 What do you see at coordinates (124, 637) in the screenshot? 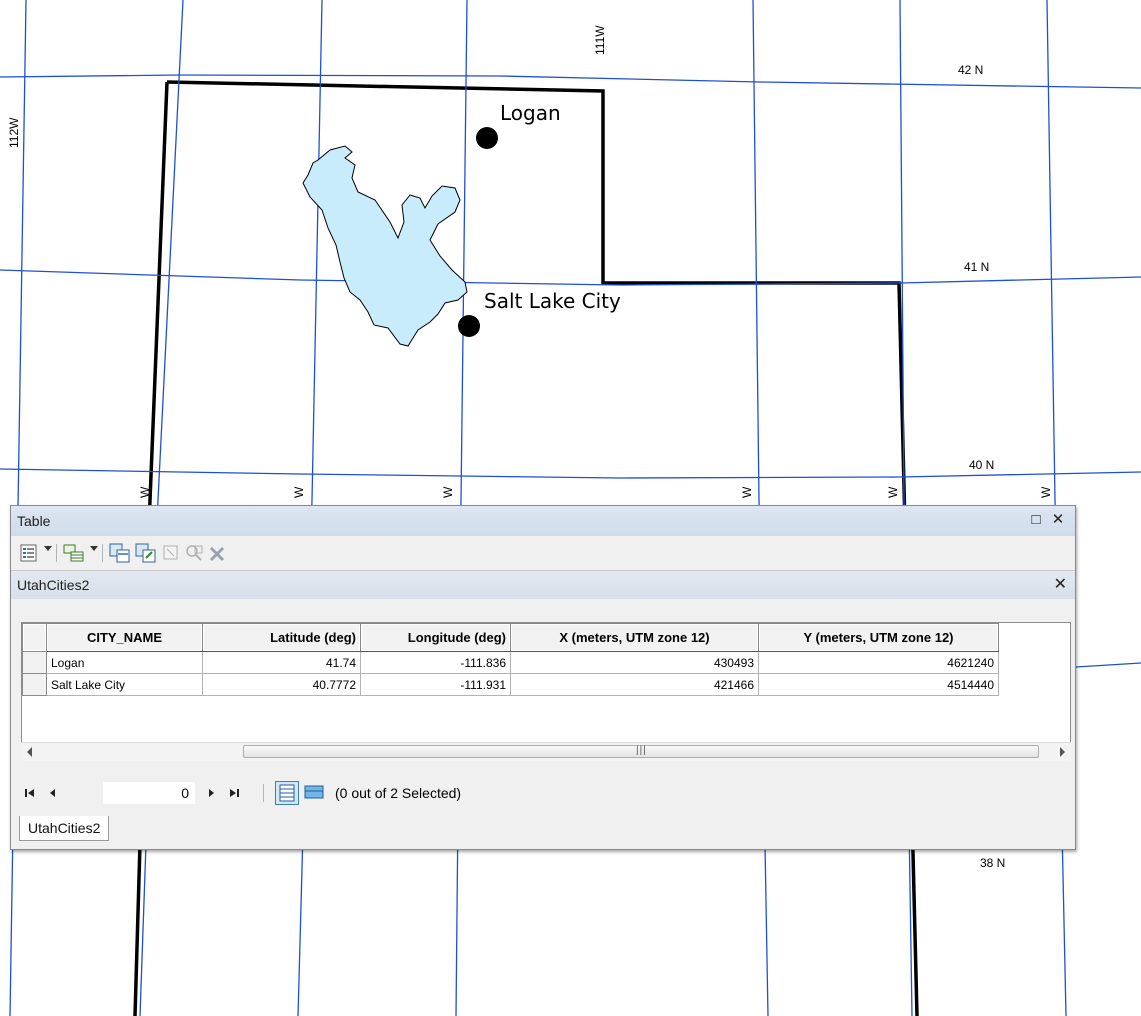
I see `column-header-city-name: CITY_NAME` at bounding box center [124, 637].